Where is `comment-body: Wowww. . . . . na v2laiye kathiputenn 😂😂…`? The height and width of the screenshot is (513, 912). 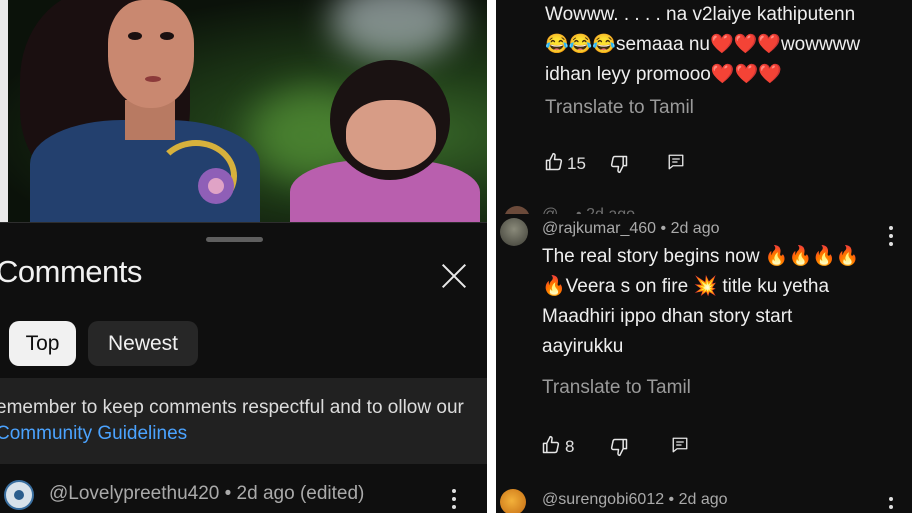
comment-body: Wowww. . . . . na v2laiye kathiputenn 😂😂… is located at coordinates (702, 45).